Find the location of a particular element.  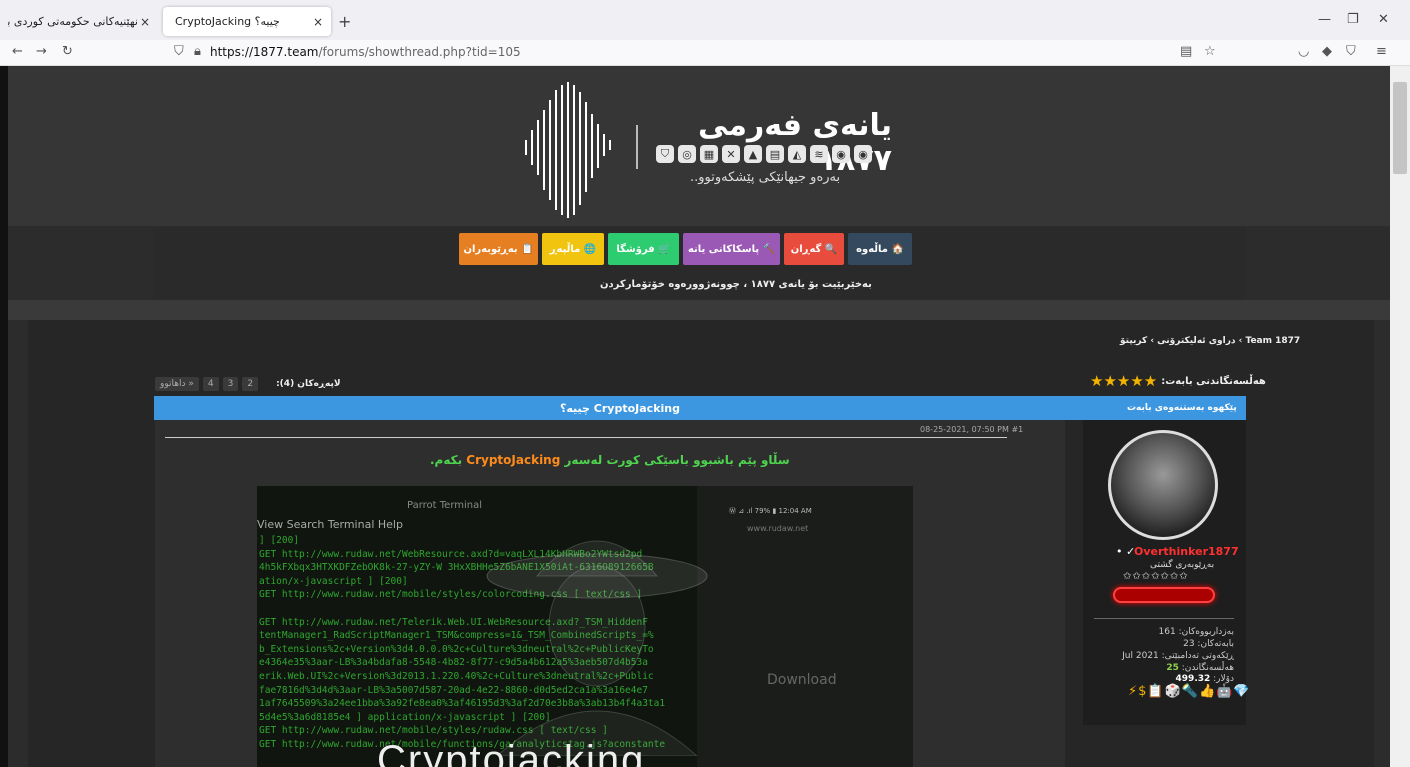

post-text-highlight: CryptoJacking is located at coordinates (513, 460).